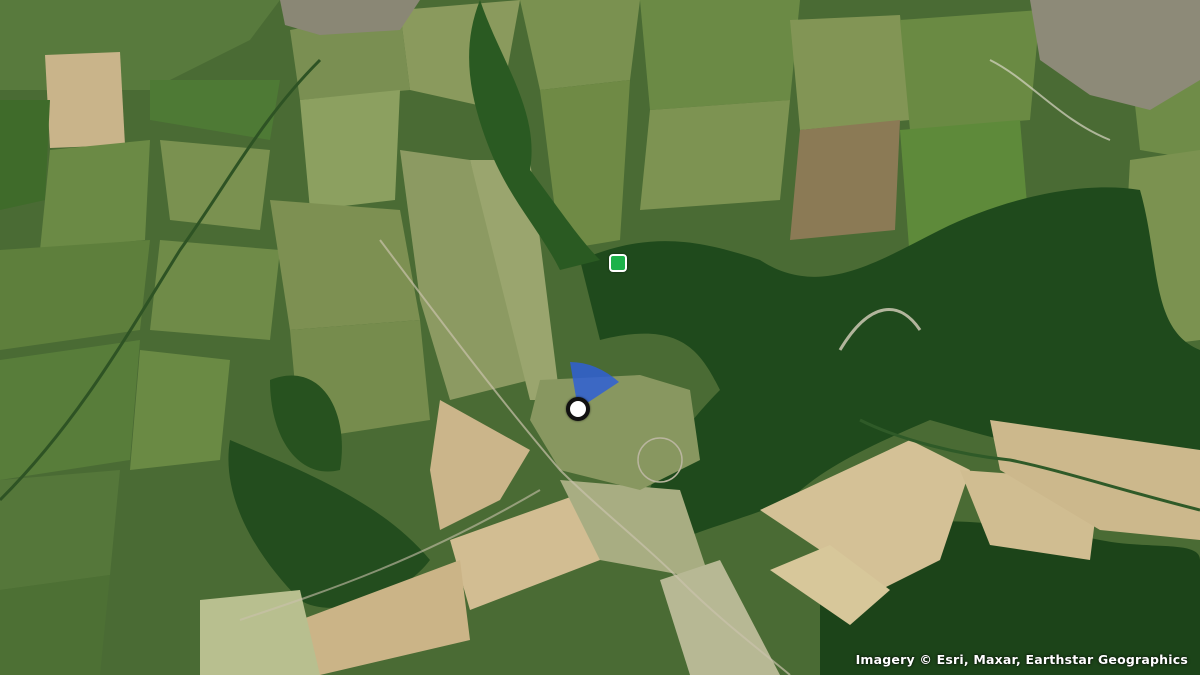  I want to click on poi-marker, so click(618, 263).